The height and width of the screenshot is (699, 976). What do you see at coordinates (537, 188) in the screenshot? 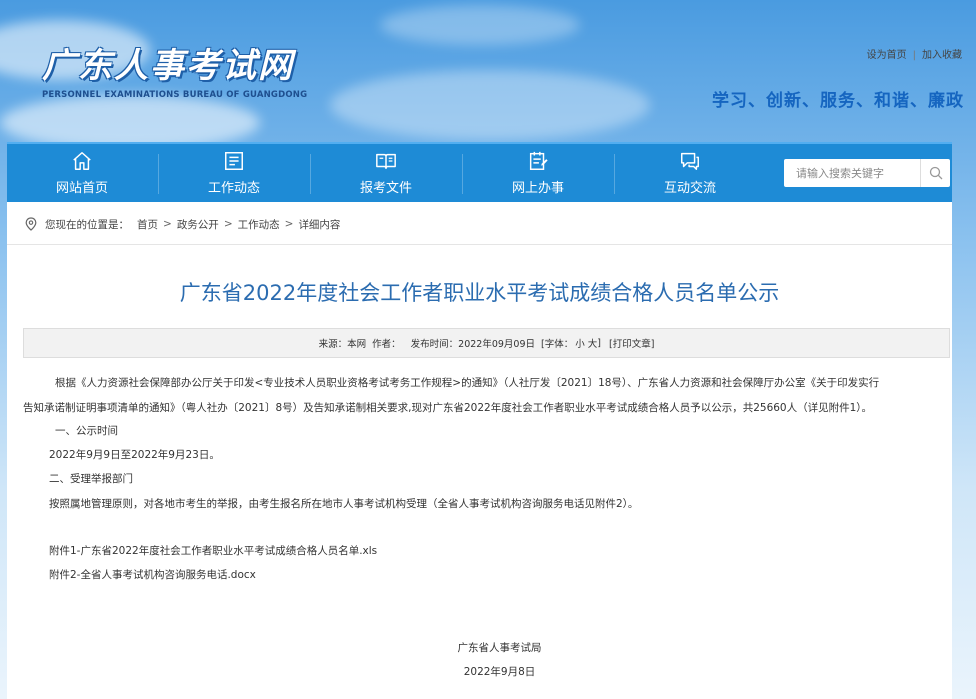
I see `nav-item-label: 网上办事` at bounding box center [537, 188].